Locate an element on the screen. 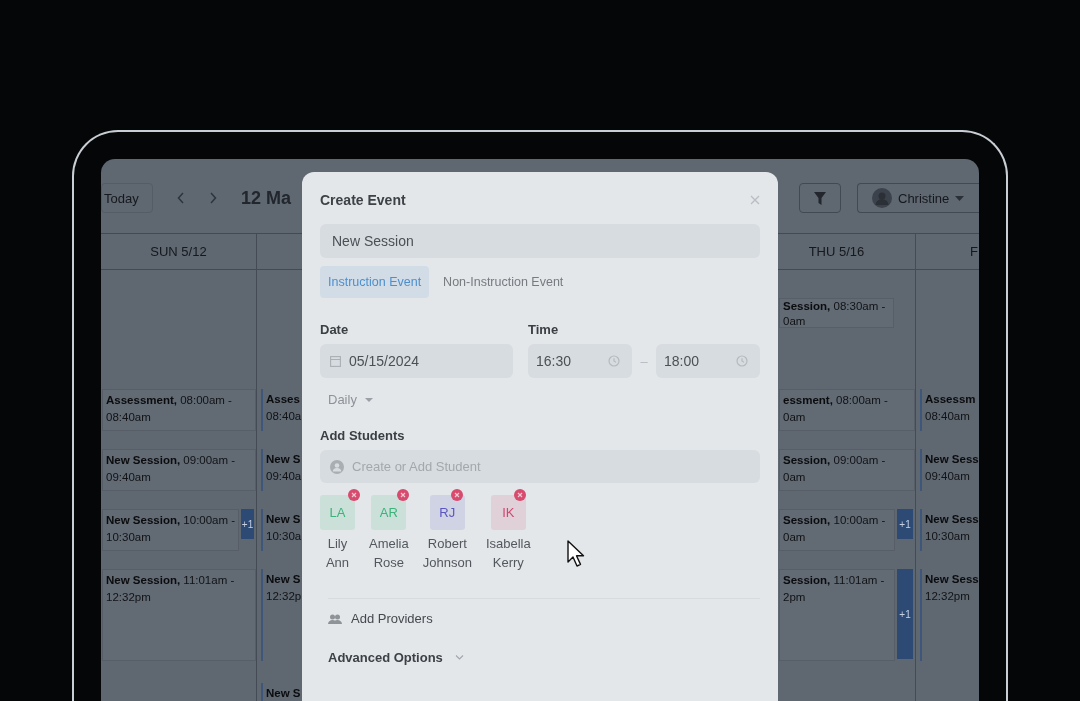 The height and width of the screenshot is (701, 1080). calendar-event: Session, 09:00am - 0am is located at coordinates (847, 470).